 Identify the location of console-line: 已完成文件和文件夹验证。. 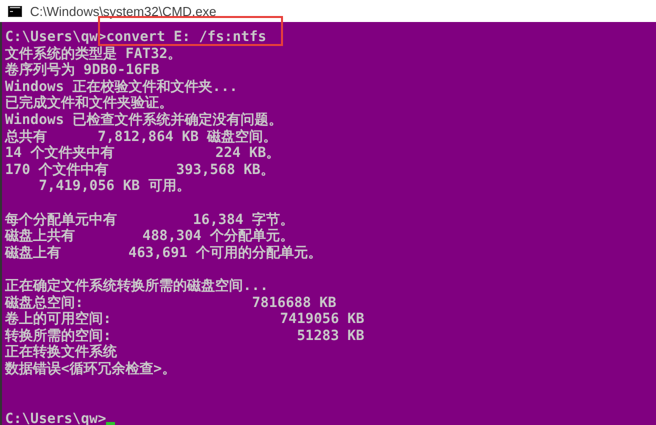
(89, 103).